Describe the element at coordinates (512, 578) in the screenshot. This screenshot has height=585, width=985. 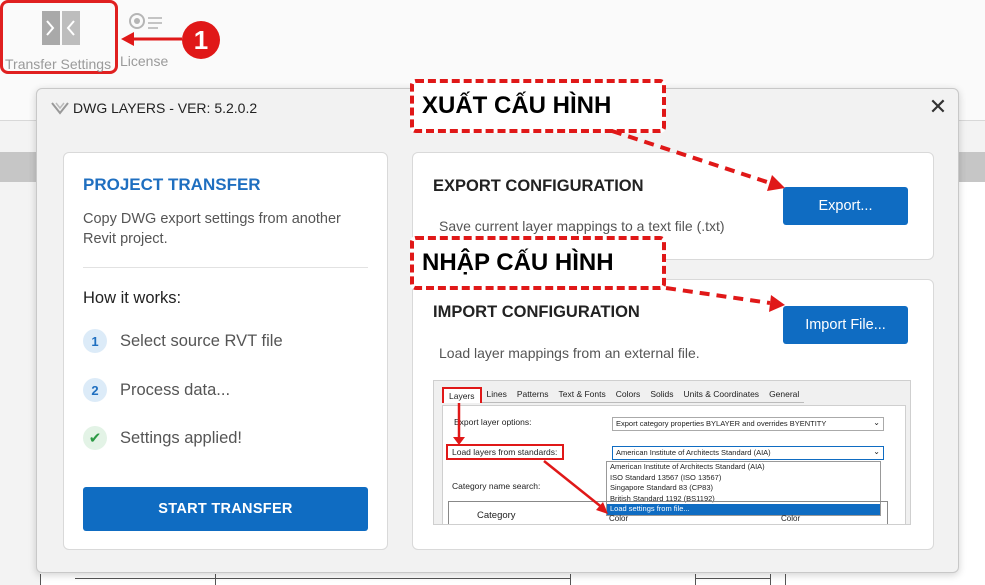
I see `document-sheet-strip` at that location.